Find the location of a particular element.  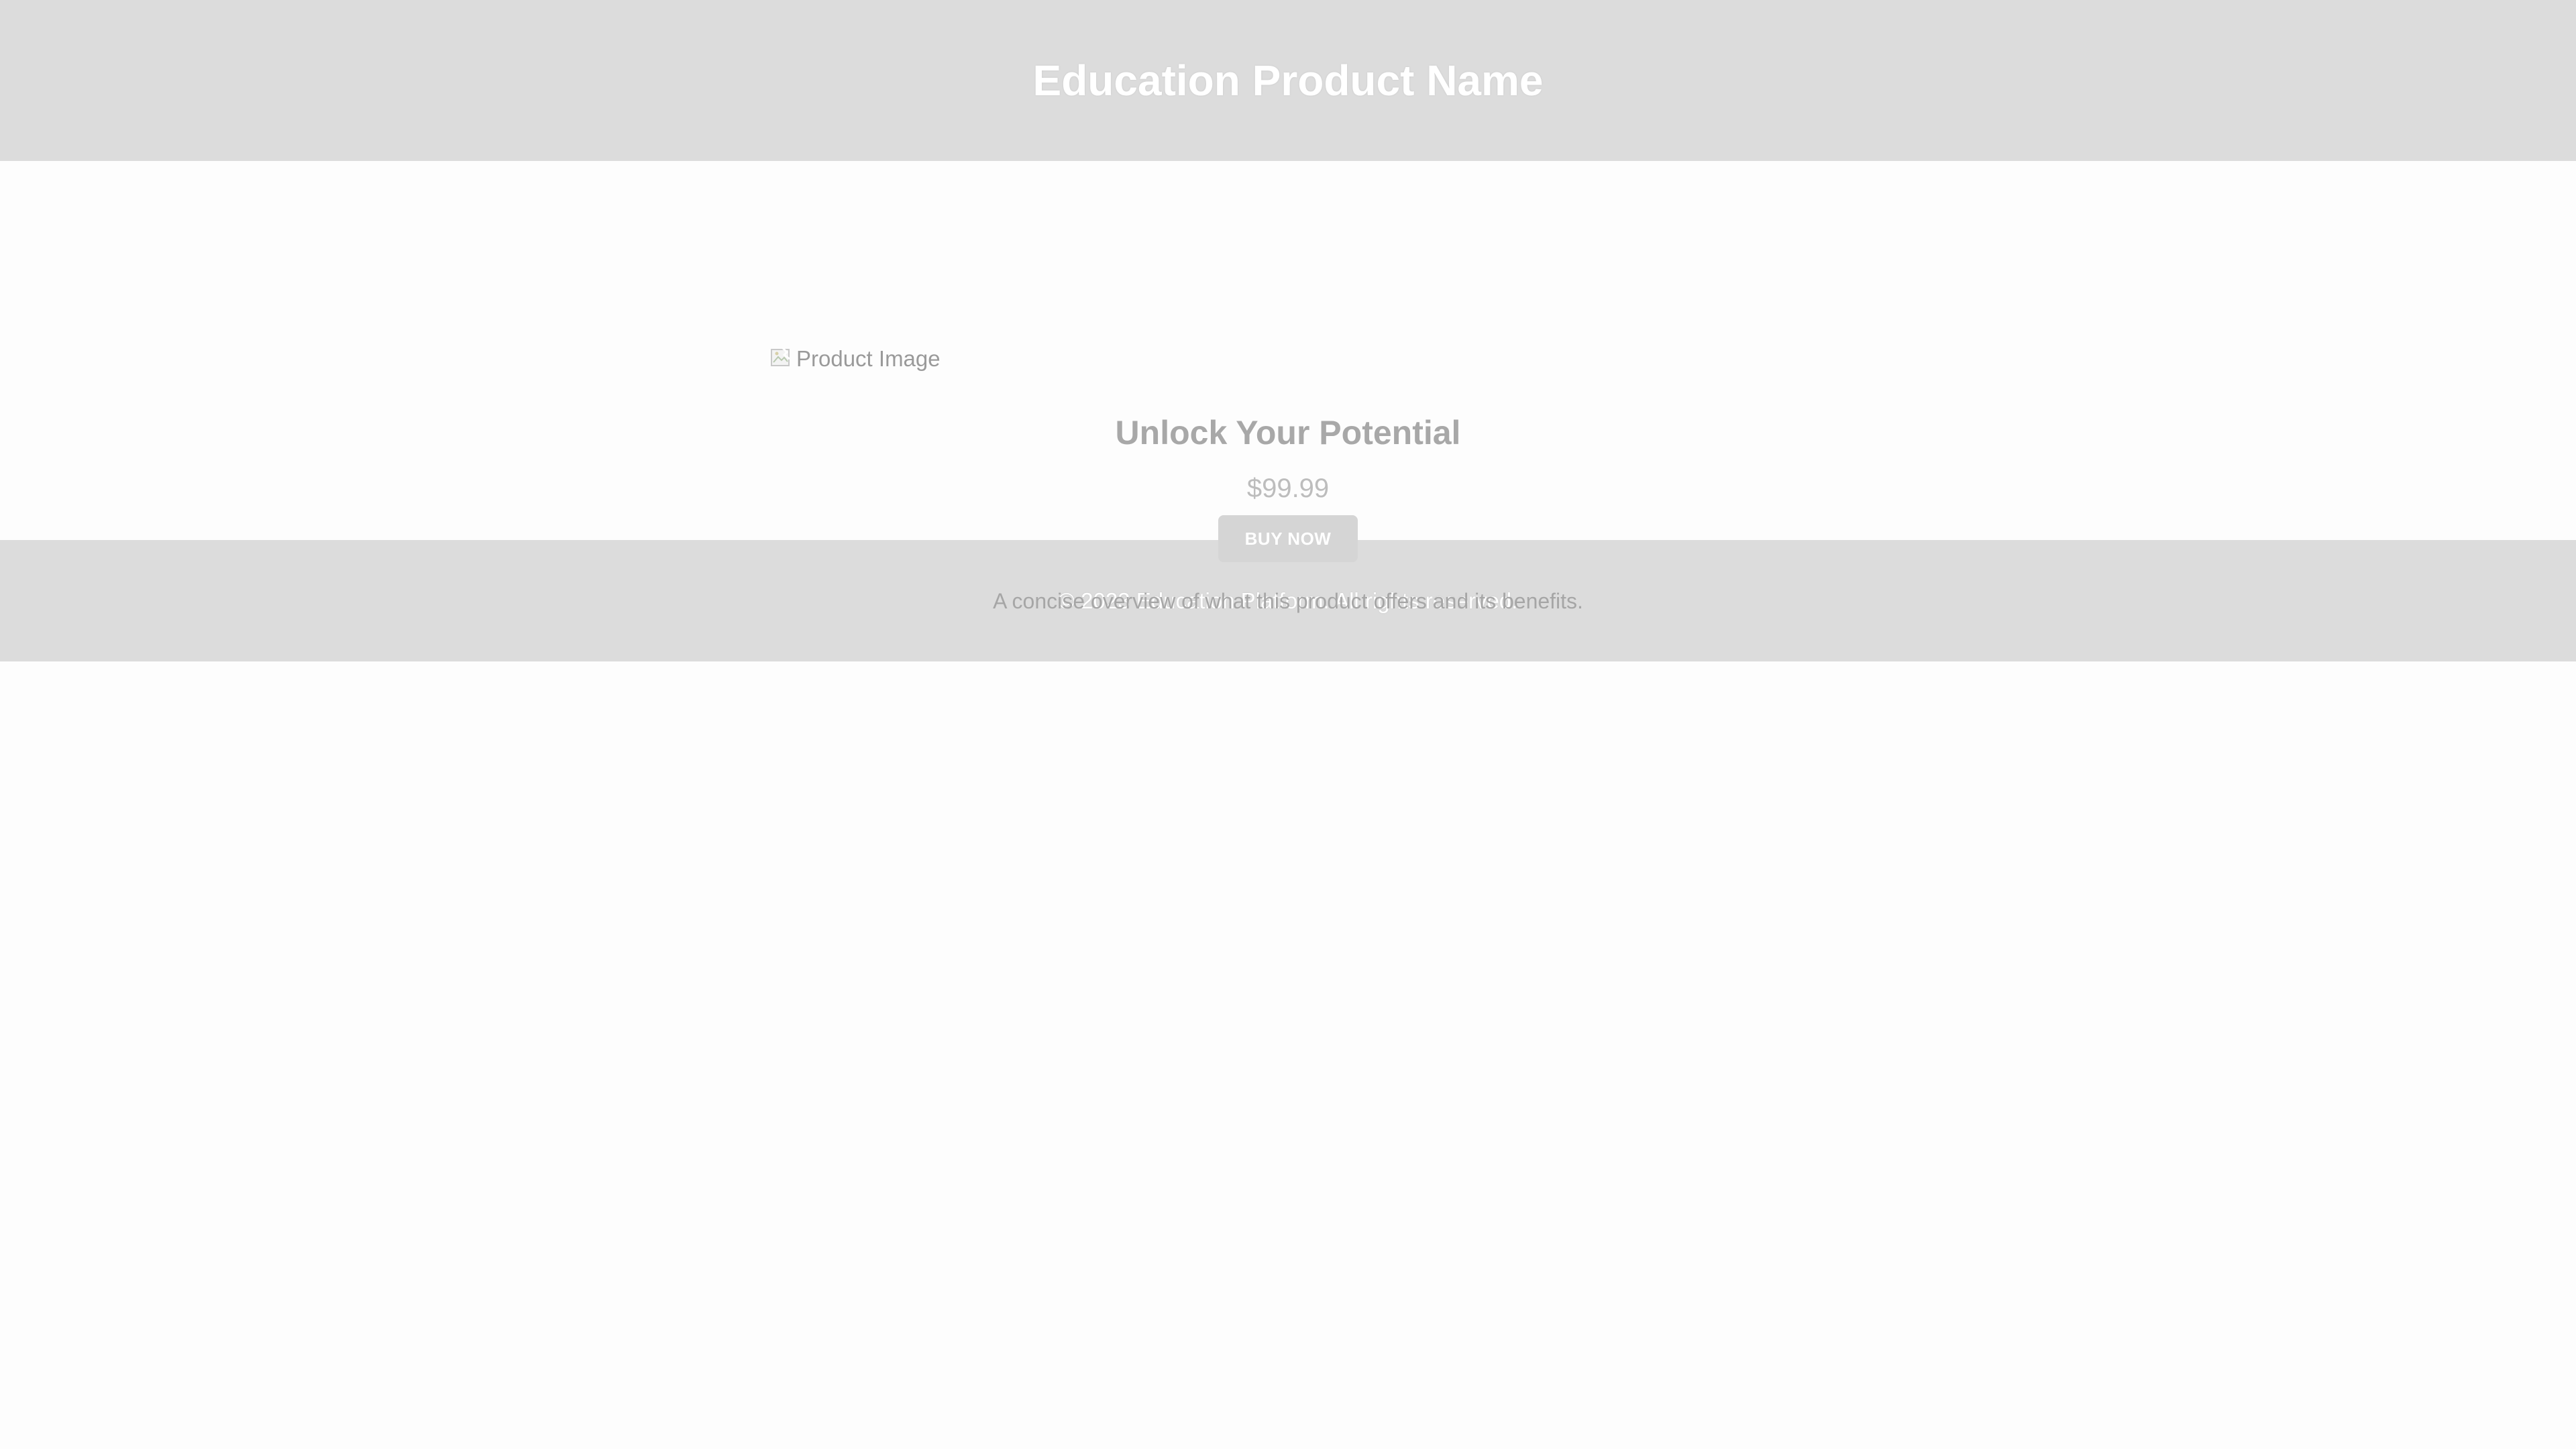

product-image-alt-text: Product Image is located at coordinates (868, 358).